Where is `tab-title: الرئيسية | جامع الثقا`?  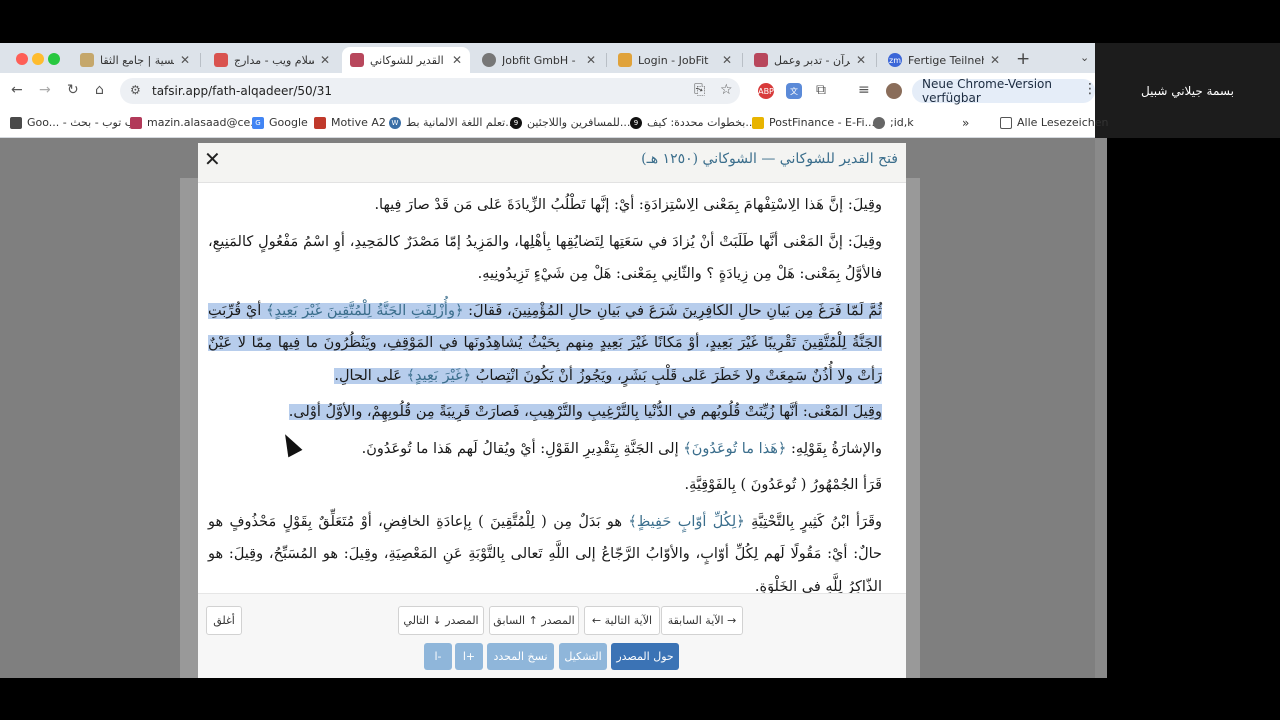
tab-title: الرئيسية | جامع الثقا is located at coordinates (137, 60).